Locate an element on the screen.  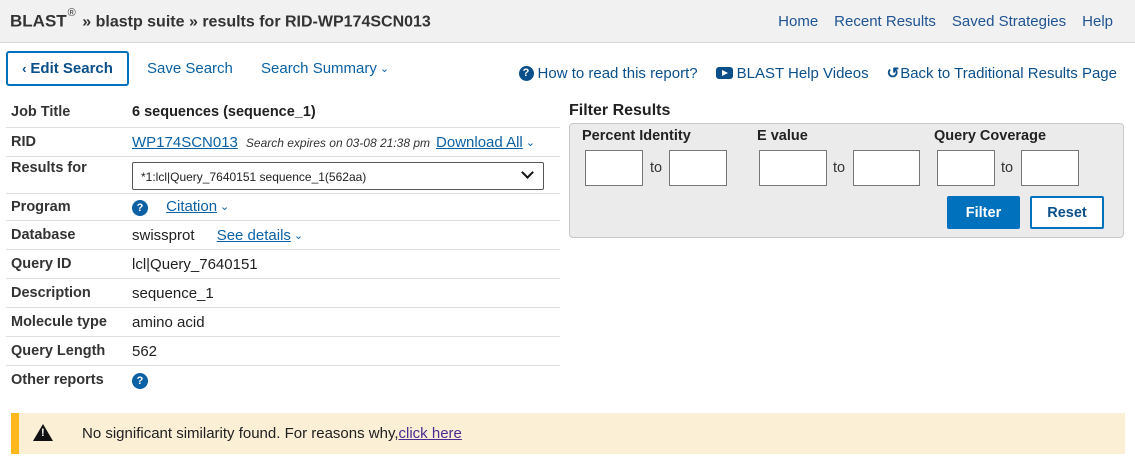
edit-search-label: Edit Search is located at coordinates (71, 68).